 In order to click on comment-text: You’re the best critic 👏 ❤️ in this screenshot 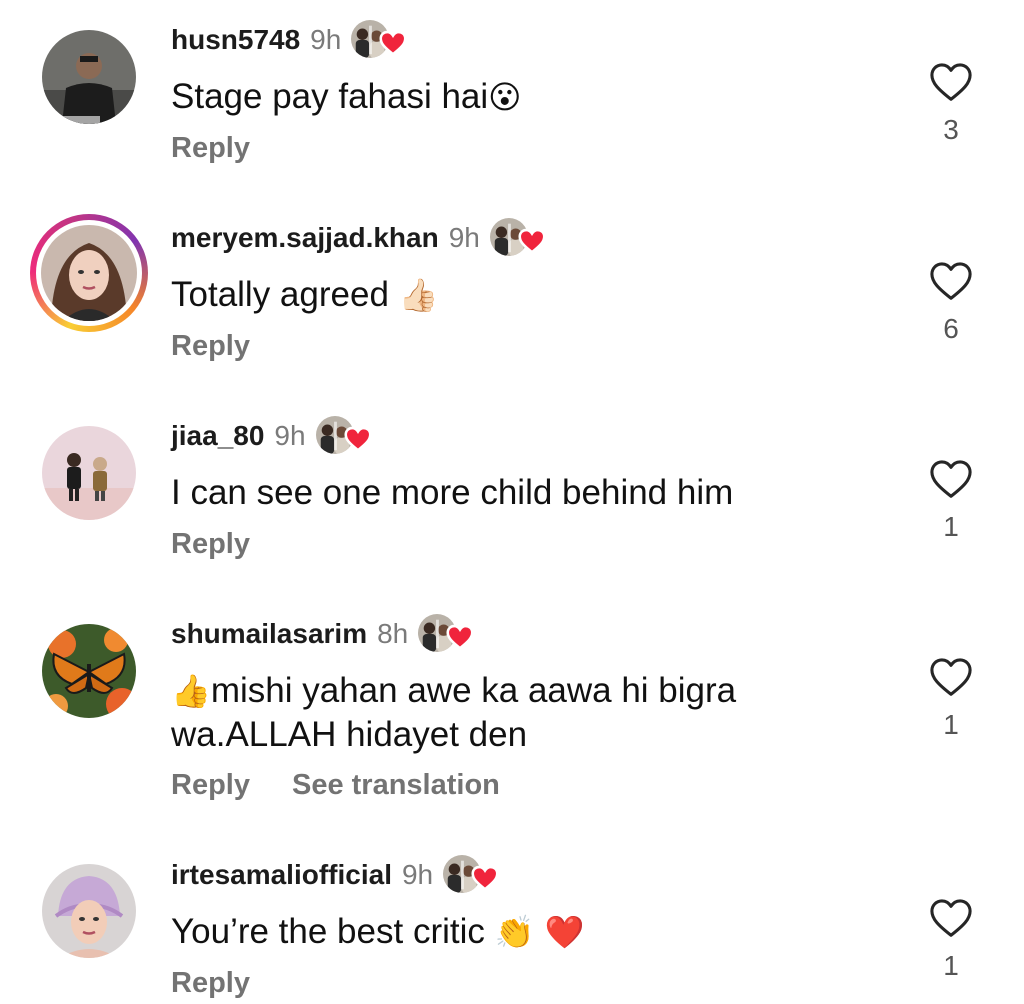, I will do `click(378, 931)`.